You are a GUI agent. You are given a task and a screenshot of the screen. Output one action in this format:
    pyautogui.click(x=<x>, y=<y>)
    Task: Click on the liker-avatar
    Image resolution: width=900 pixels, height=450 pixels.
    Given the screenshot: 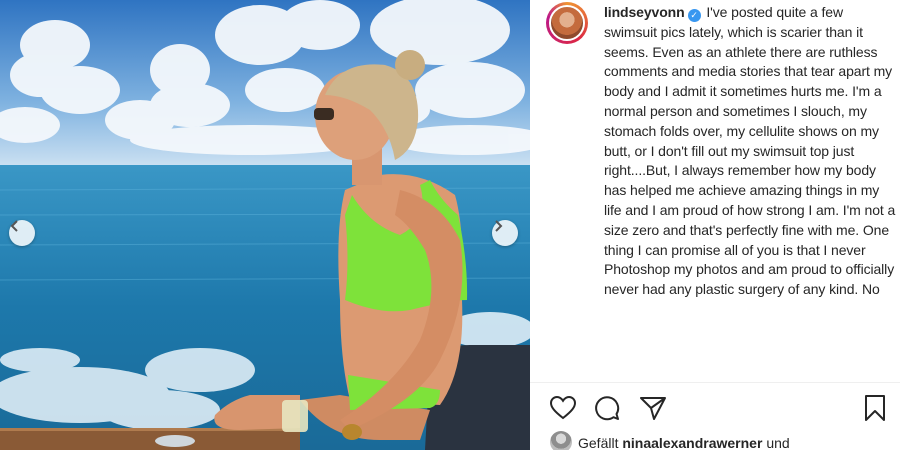 What is the action you would take?
    pyautogui.click(x=561, y=440)
    